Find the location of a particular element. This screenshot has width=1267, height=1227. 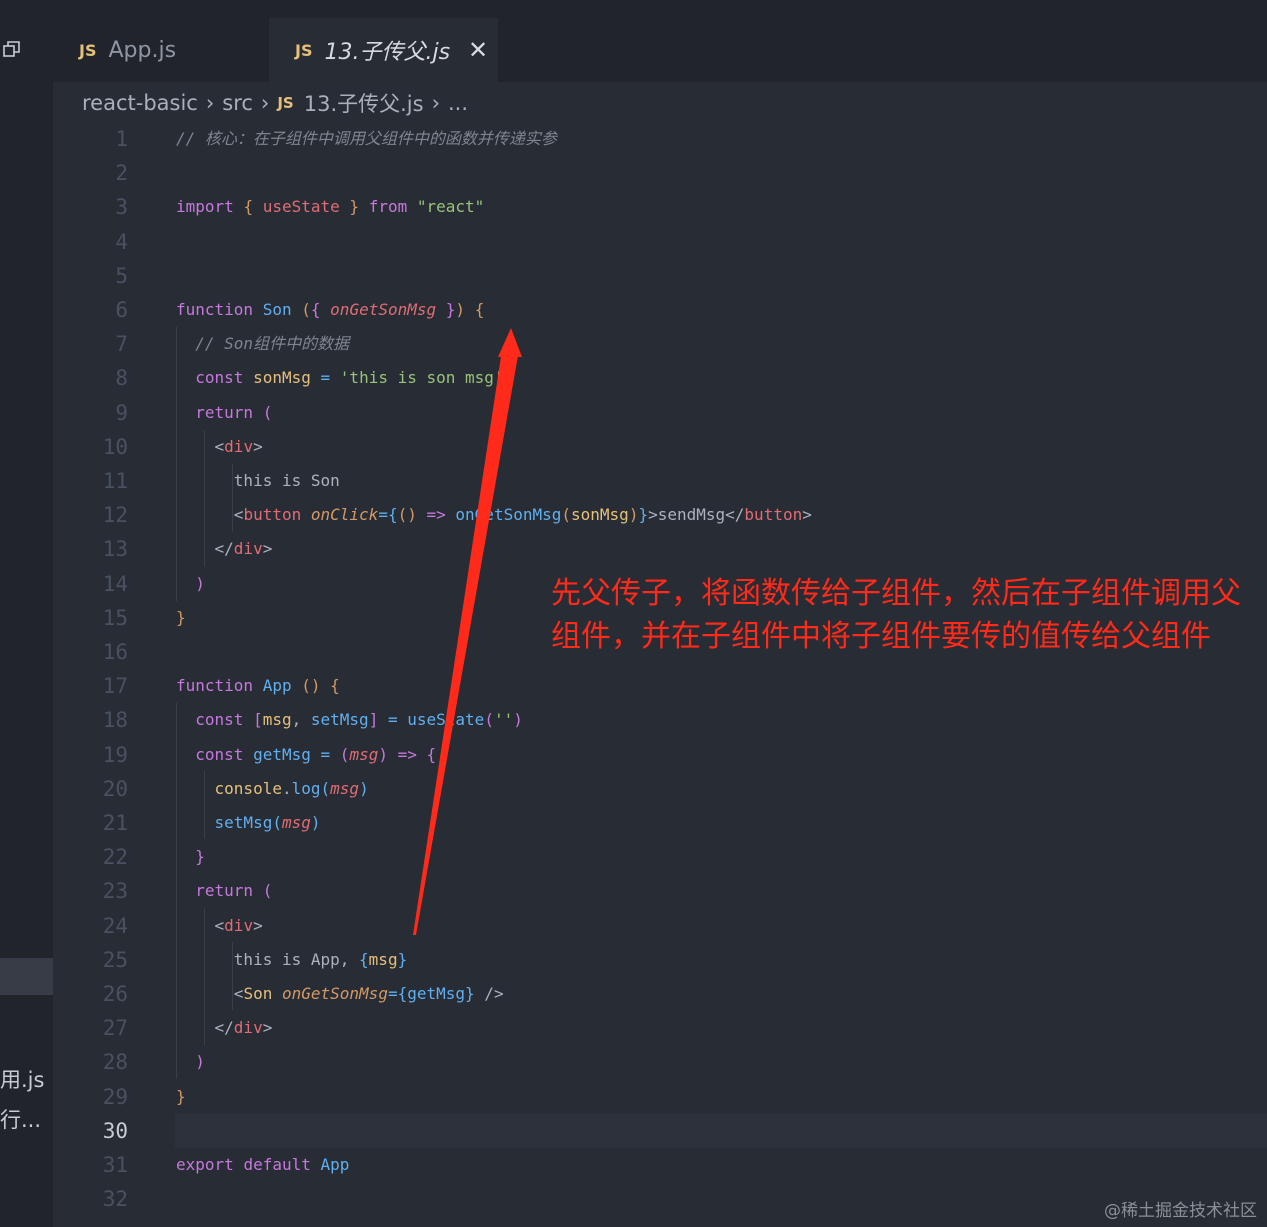

code-line: // Son组件中的数据 is located at coordinates (262, 344).